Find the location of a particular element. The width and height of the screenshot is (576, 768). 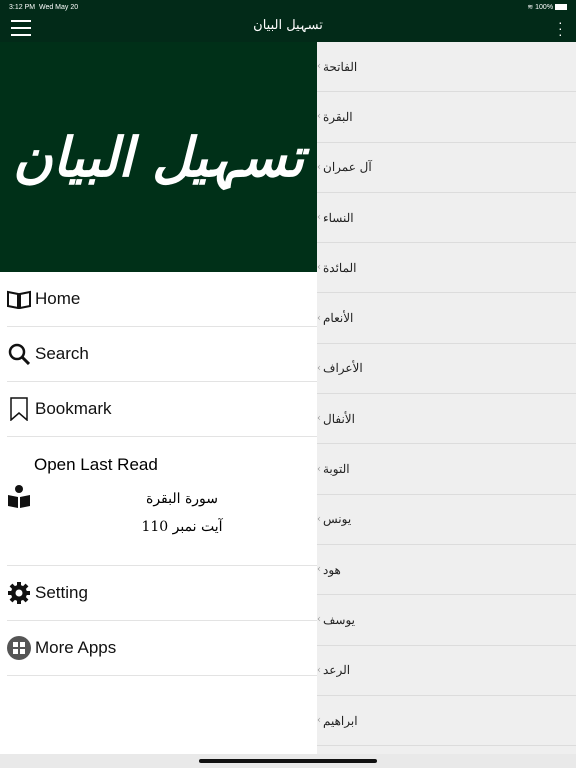

search-icon is located at coordinates (19, 354).